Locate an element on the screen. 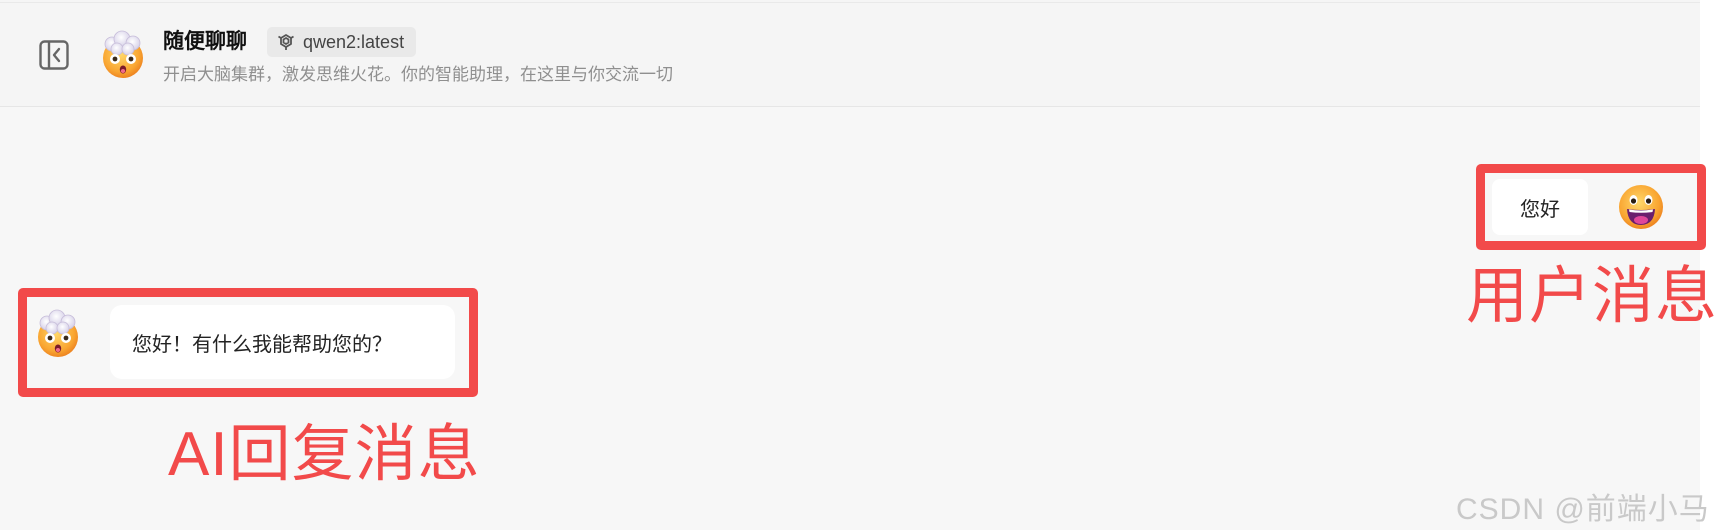 The height and width of the screenshot is (530, 1716). grinning-face-emoji-icon is located at coordinates (1641, 207).